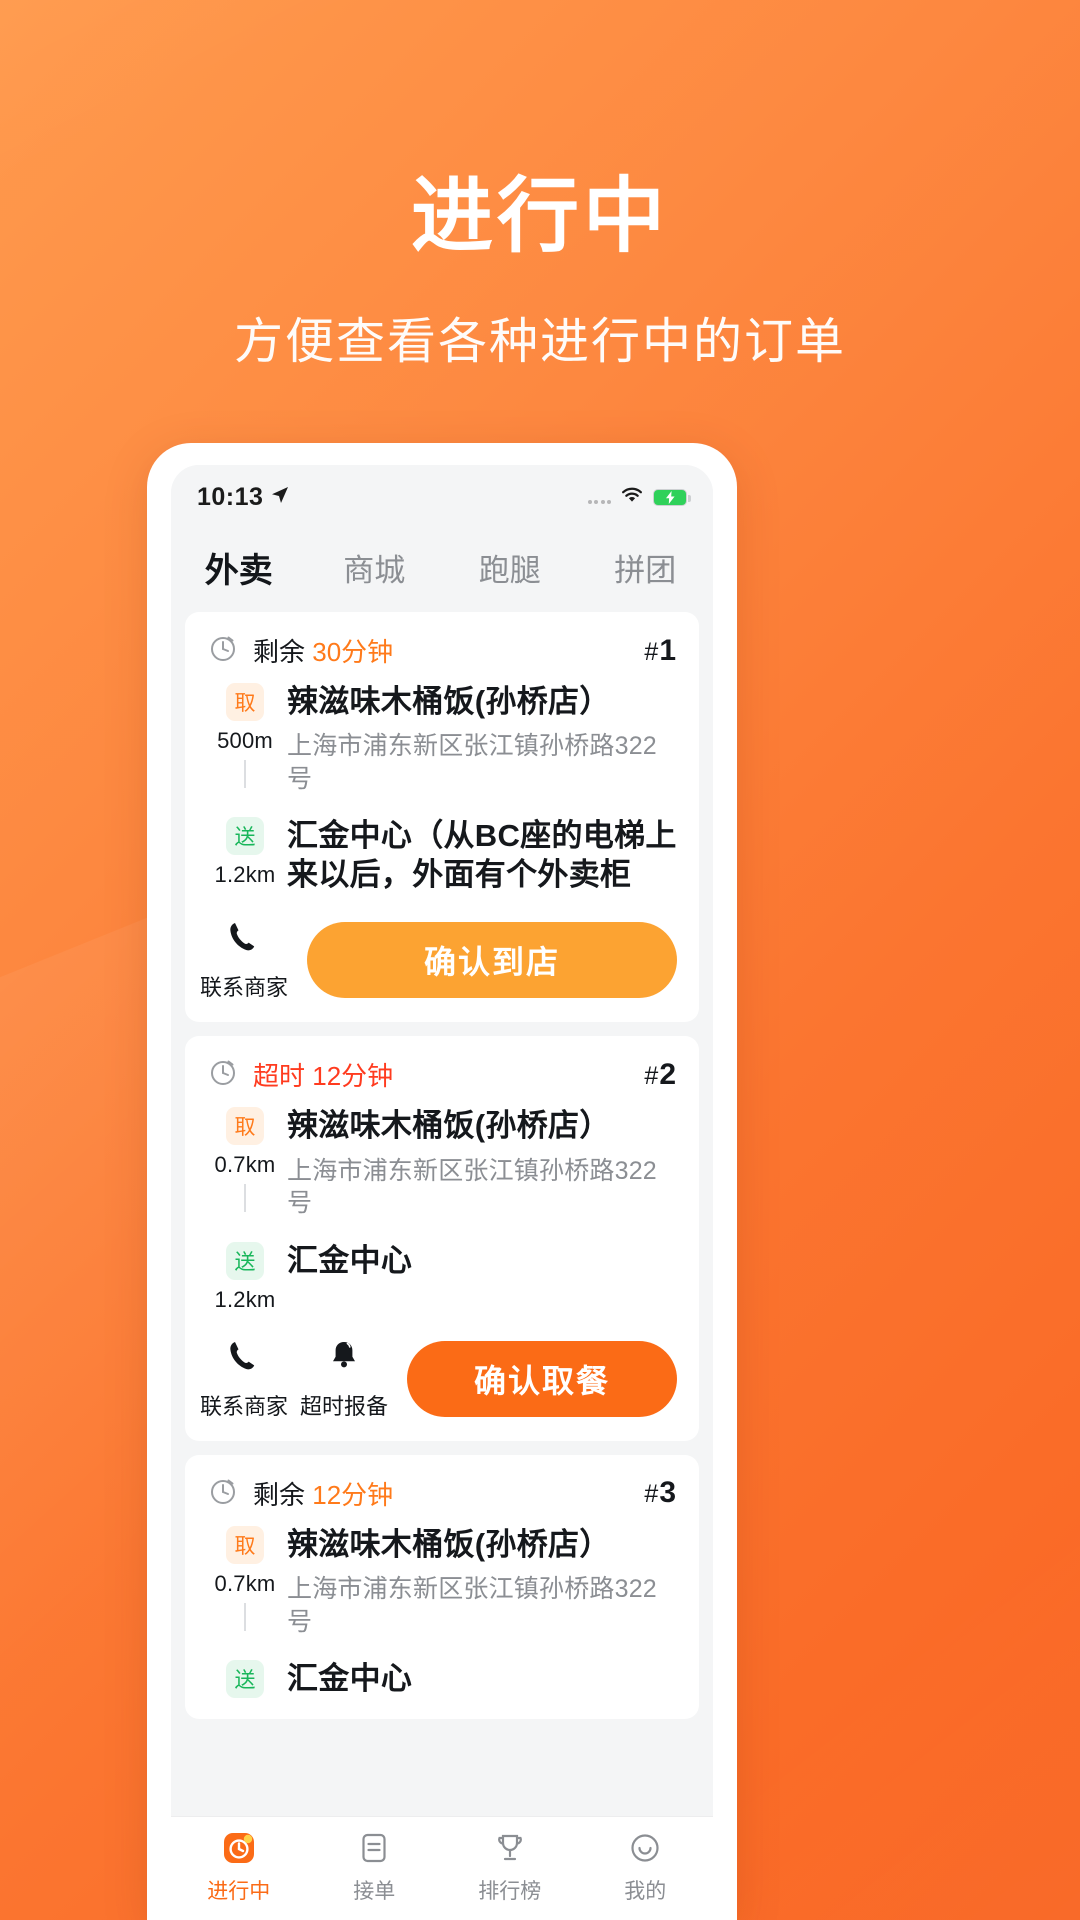  Describe the element at coordinates (239, 1848) in the screenshot. I see `running-order-icon` at that location.